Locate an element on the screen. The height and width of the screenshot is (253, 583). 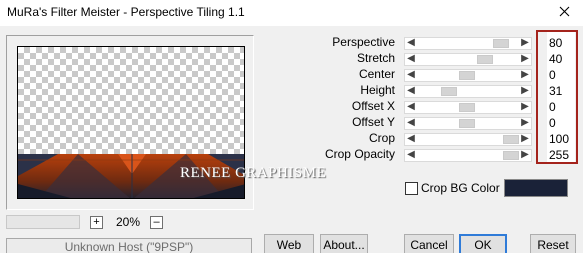
crop-slider: ◀ ▶ is located at coordinates (468, 139).